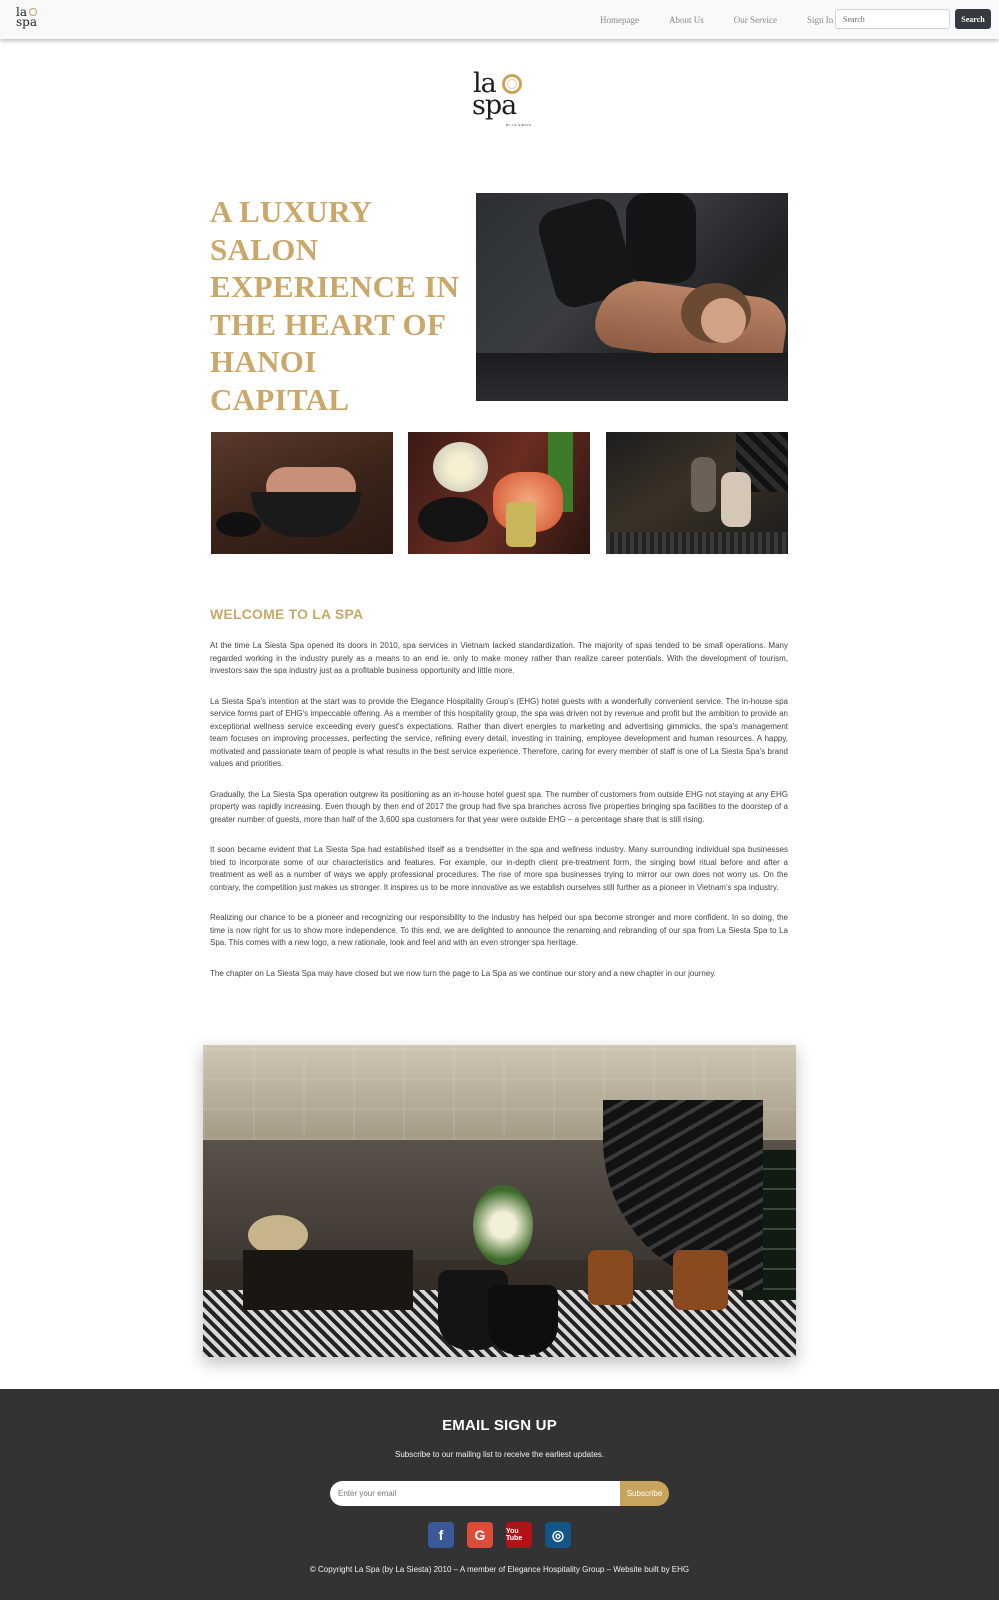 The image size is (999, 1600). I want to click on logo-tagline: BY LA SIESTA, so click(519, 125).